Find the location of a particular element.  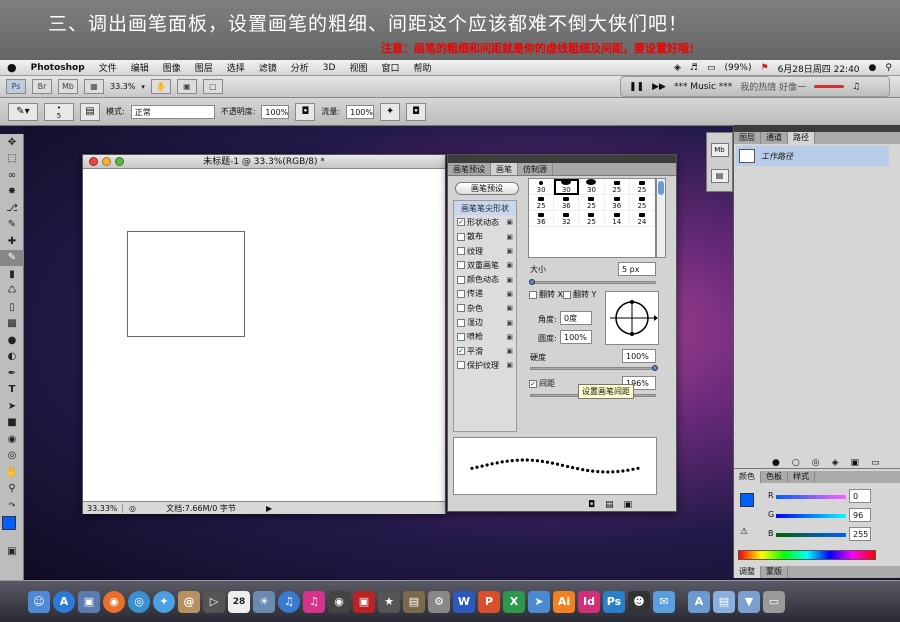

size-slider is located at coordinates (593, 282).